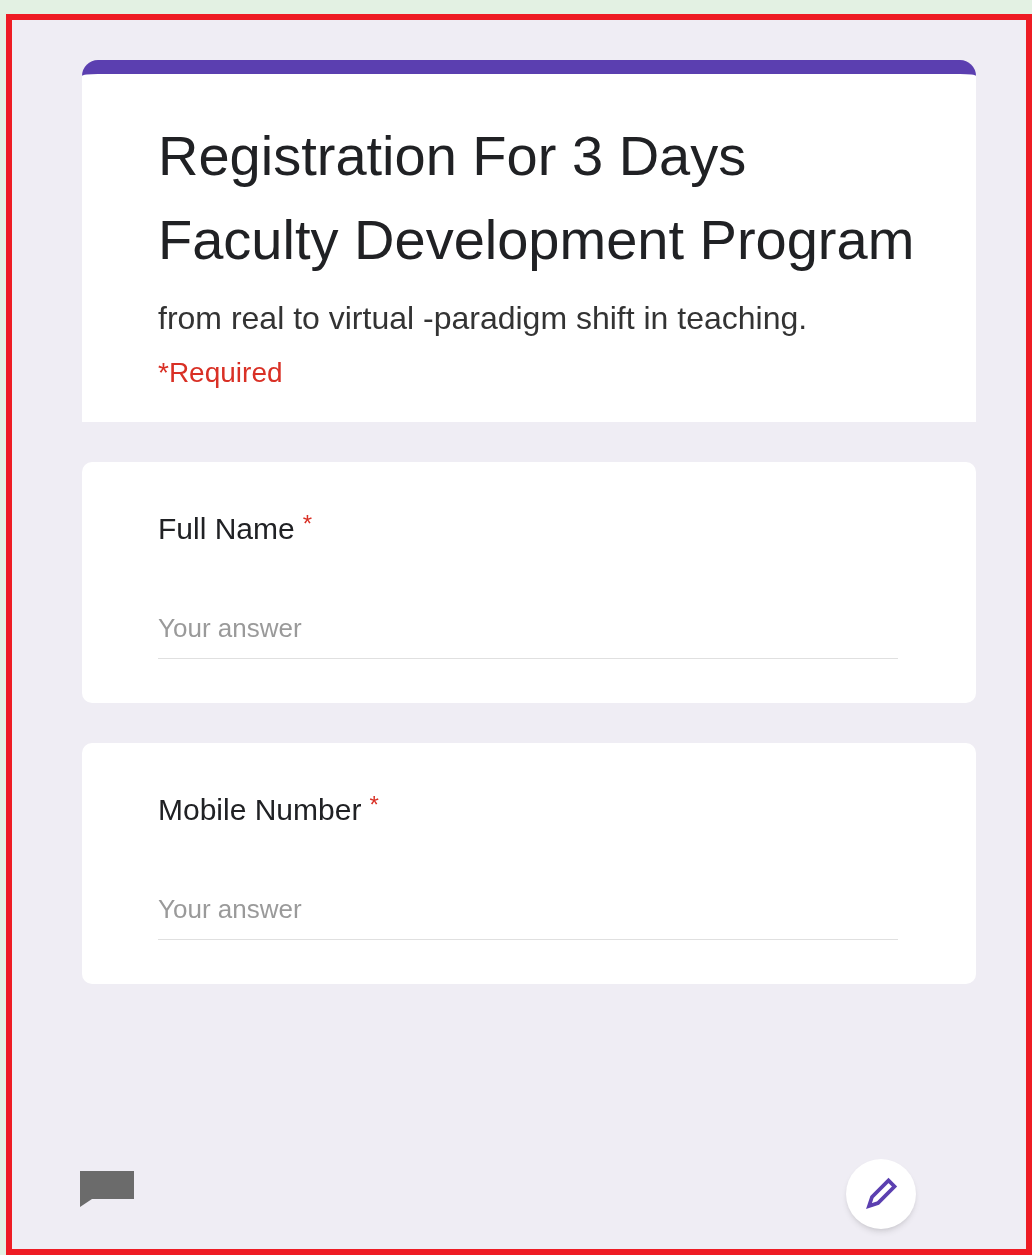 The height and width of the screenshot is (1255, 1032). Describe the element at coordinates (483, 318) in the screenshot. I see `form-description: from real to virtual -paradigm shift in teaching.` at that location.